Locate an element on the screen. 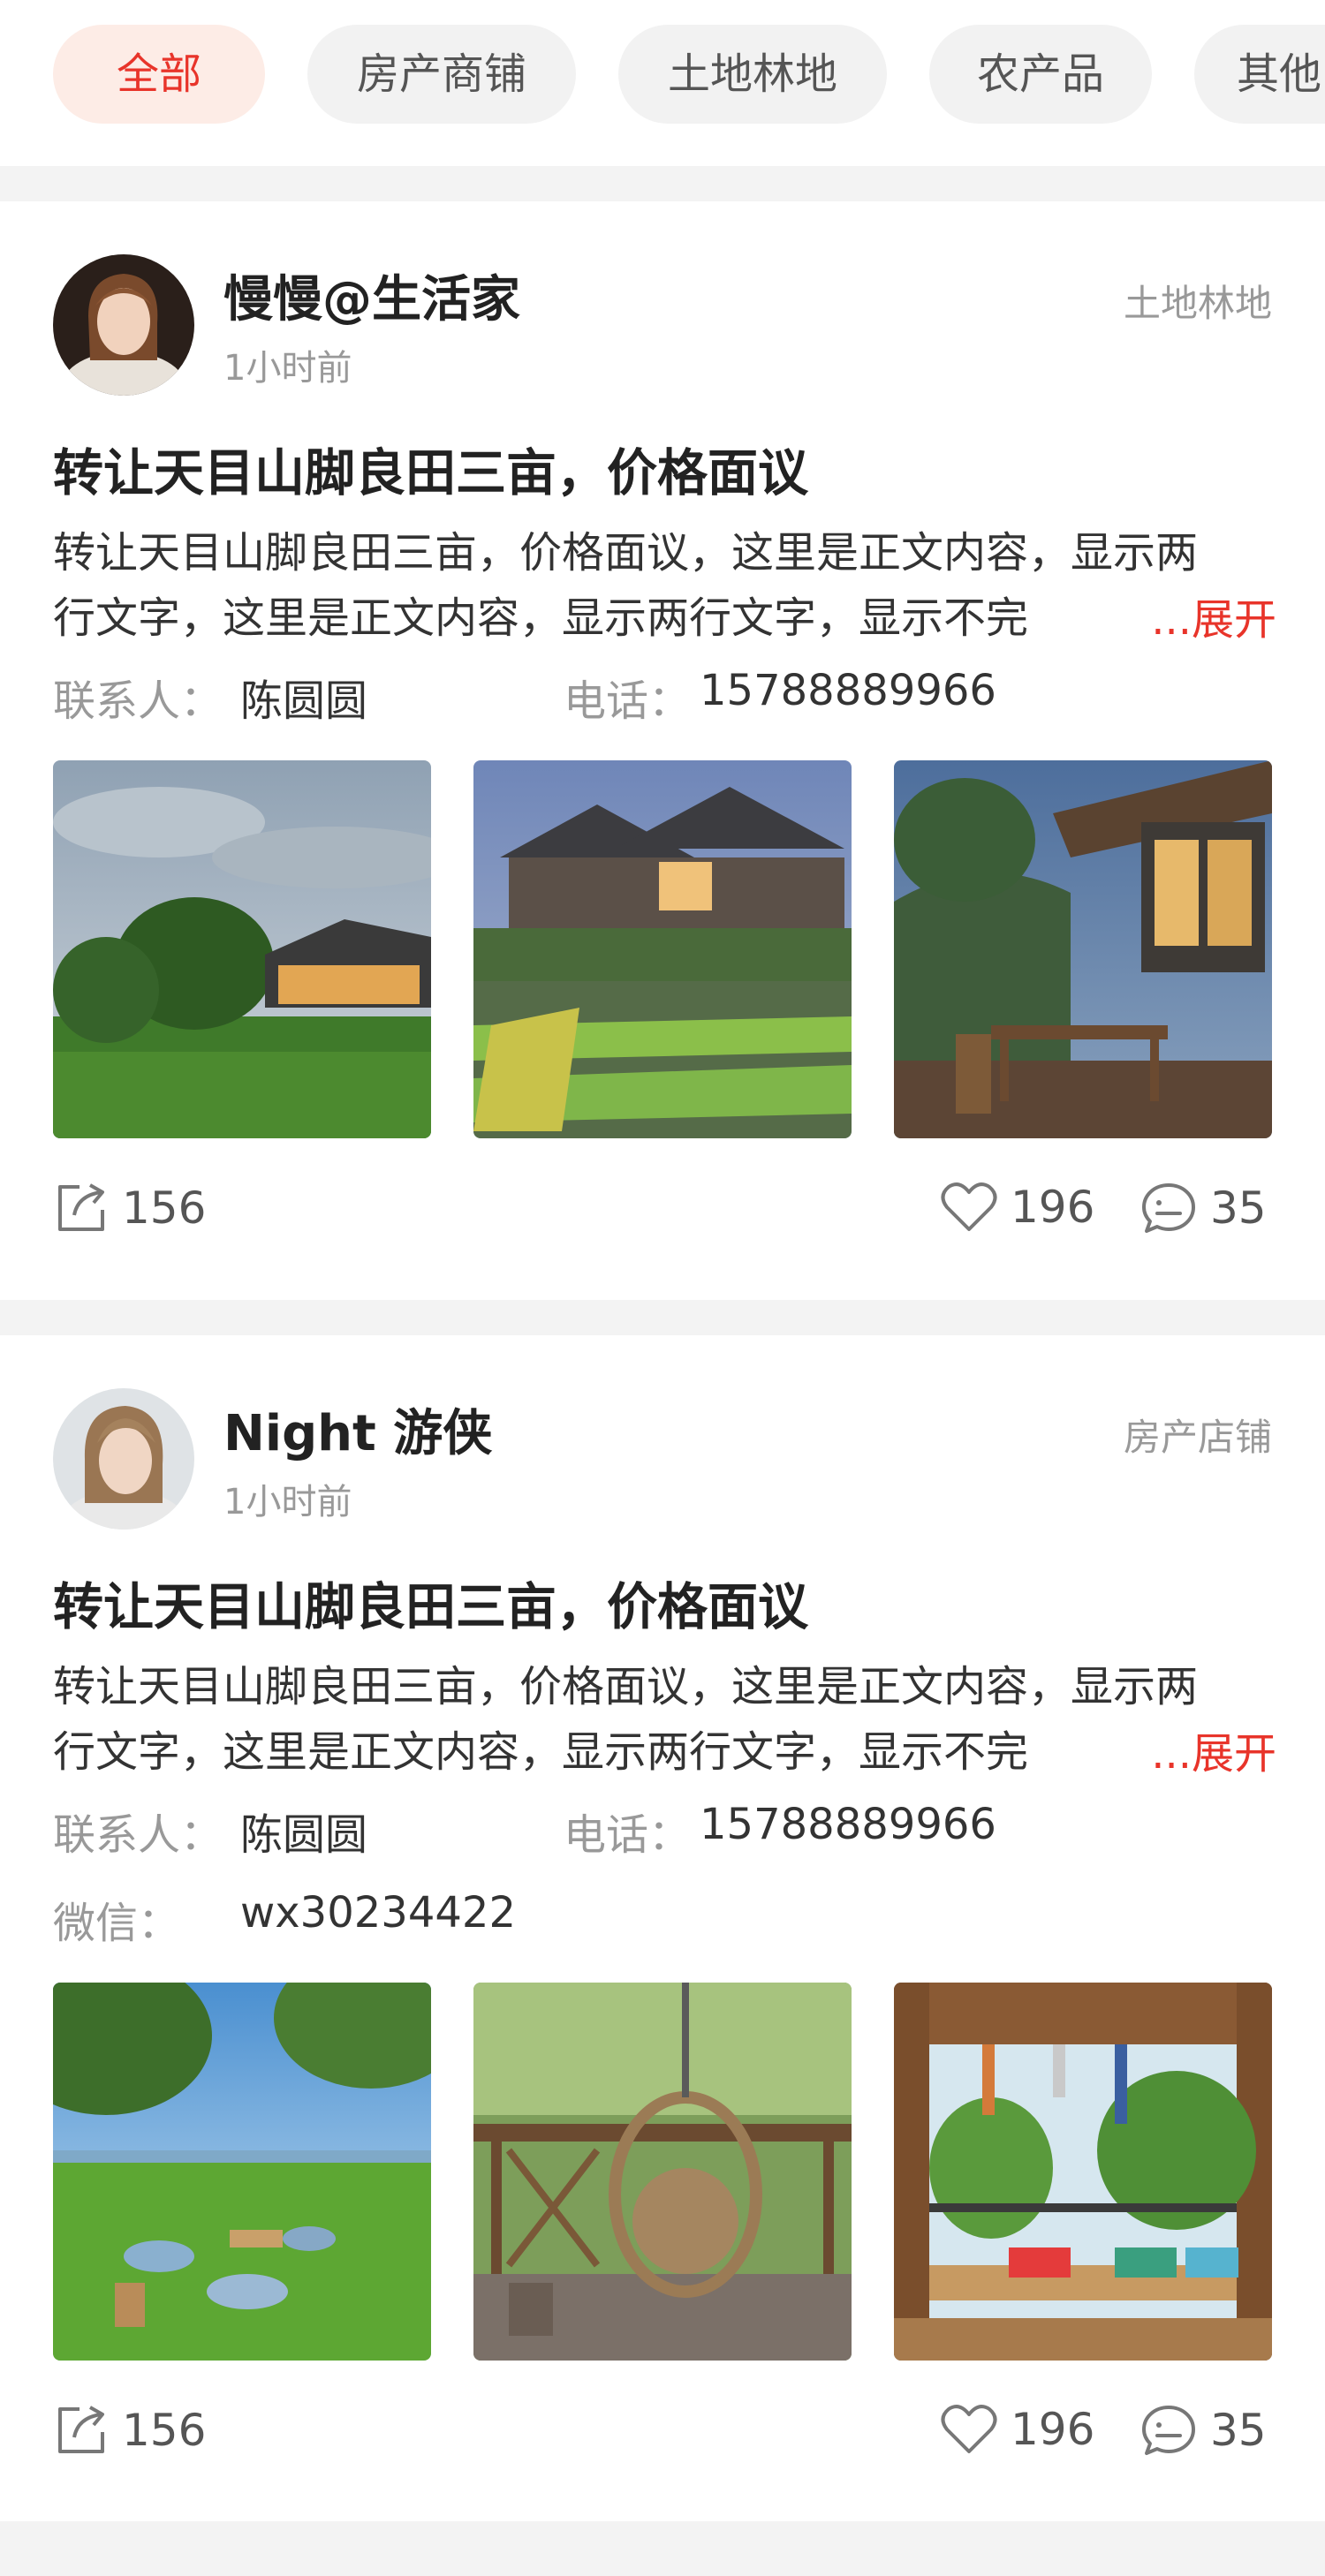  wechat-value: wx30234422 is located at coordinates (378, 1913).